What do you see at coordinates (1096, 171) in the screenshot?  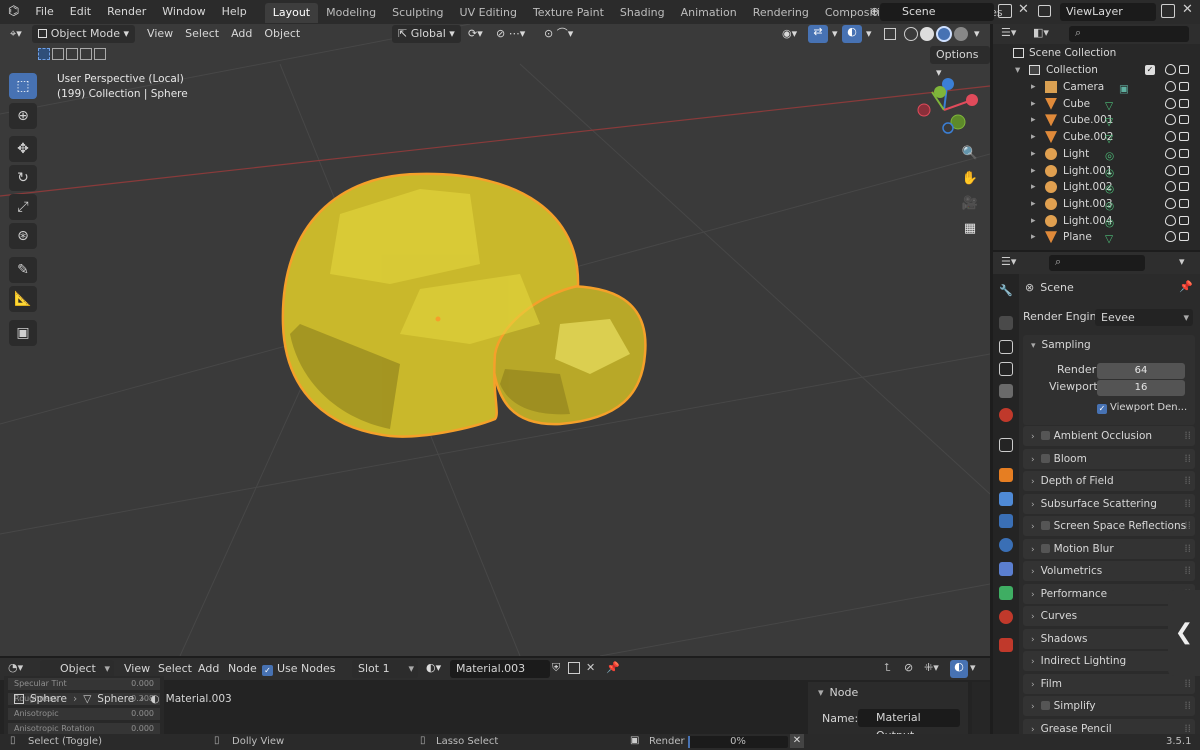 I see `outliner-row-light-001: ▸ Light.001 ◎` at bounding box center [1096, 171].